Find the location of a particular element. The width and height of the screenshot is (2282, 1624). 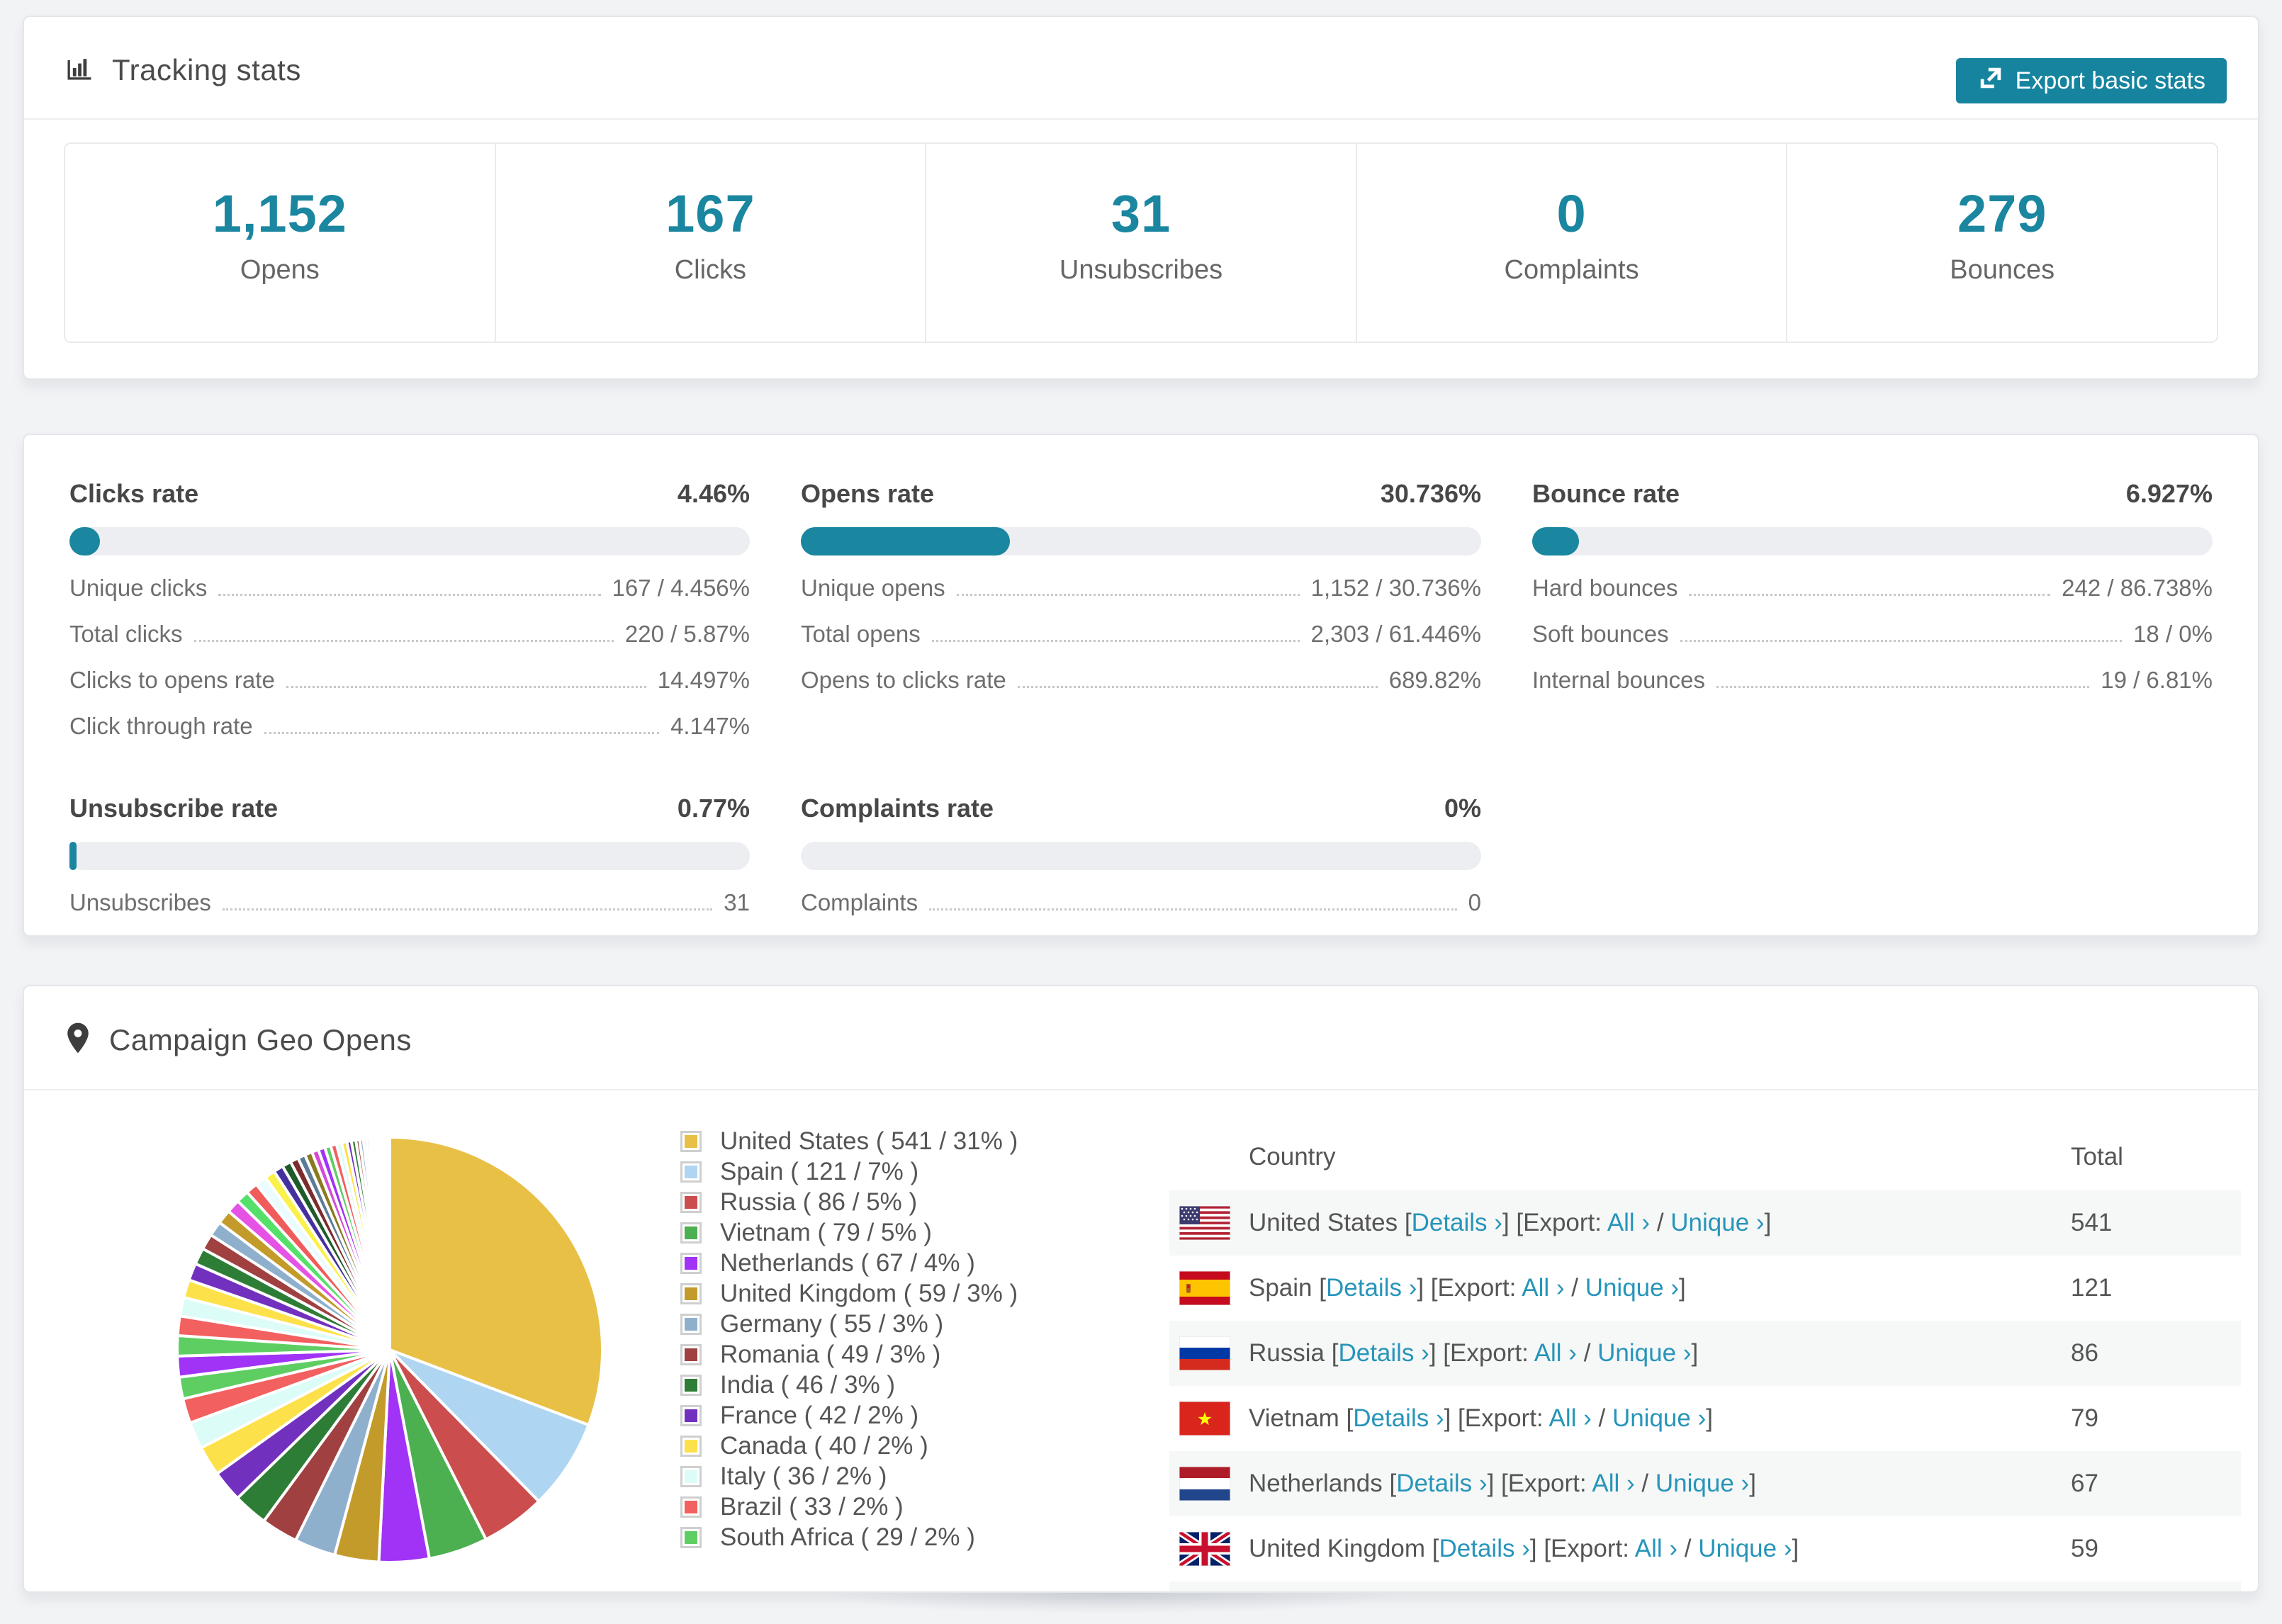

rate-value: 4.46% is located at coordinates (714, 494).